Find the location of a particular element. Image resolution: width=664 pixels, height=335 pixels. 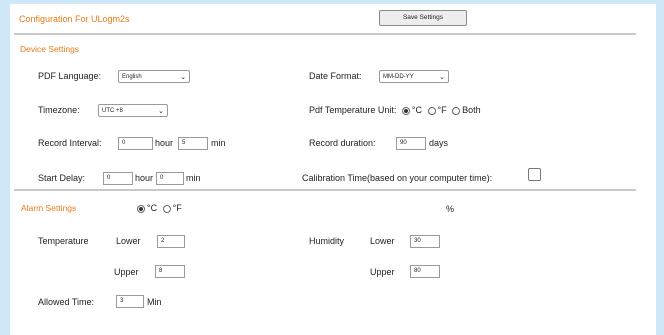

record-duration-unit: days is located at coordinates (439, 143).